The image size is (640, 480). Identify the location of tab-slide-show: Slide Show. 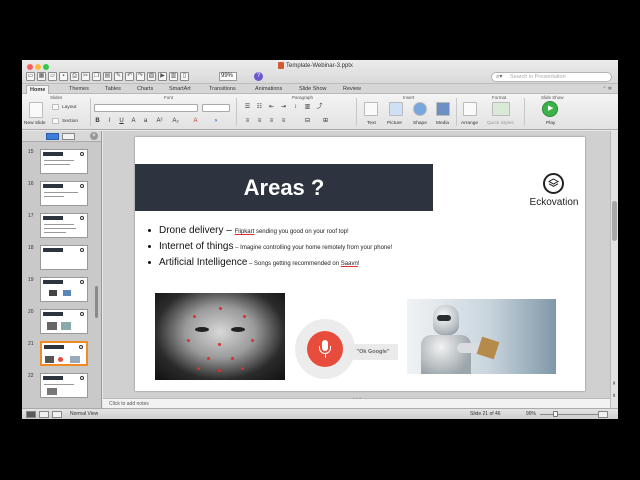
(313, 89).